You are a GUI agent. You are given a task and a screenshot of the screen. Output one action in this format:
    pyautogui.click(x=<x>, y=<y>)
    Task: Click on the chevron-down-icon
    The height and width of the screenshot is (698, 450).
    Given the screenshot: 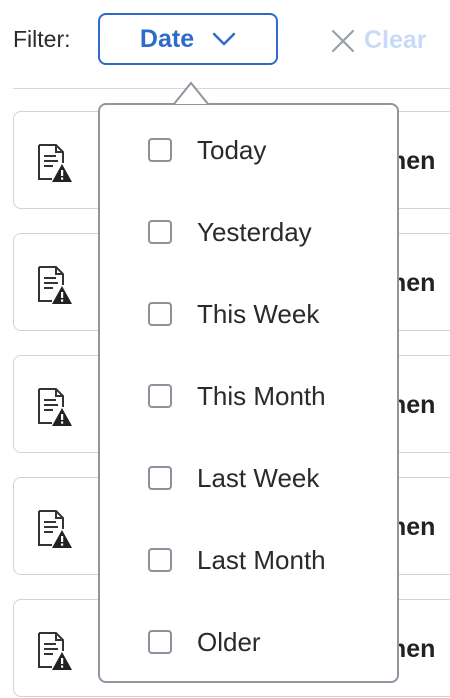 What is the action you would take?
    pyautogui.click(x=224, y=39)
    